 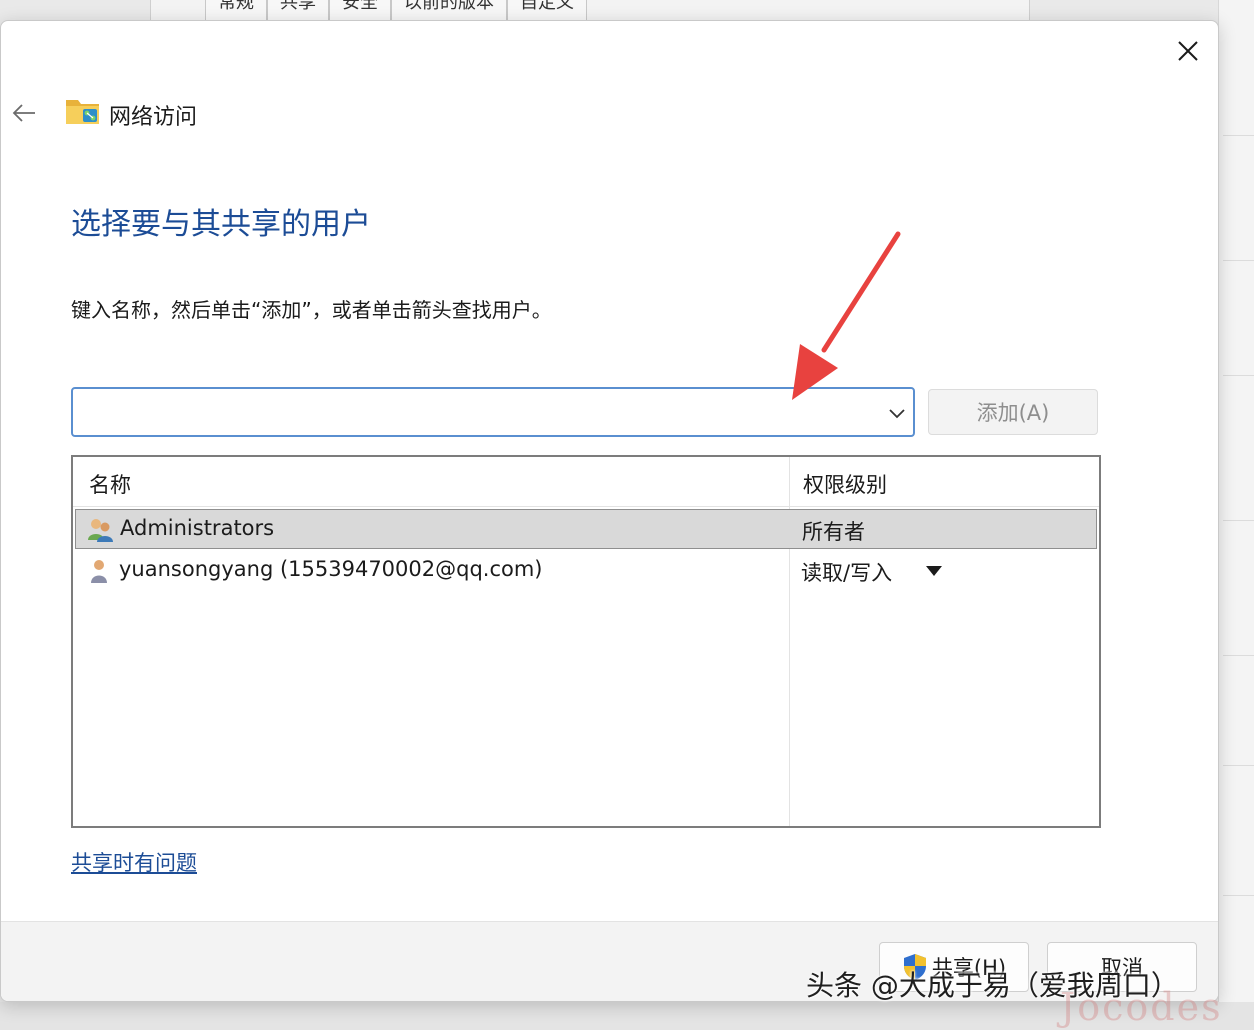 I want to click on close-button, so click(x=1188, y=51).